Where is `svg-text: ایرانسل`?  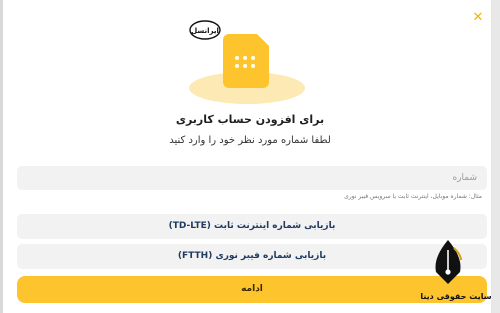
svg-text: ایرانسل is located at coordinates (205, 31).